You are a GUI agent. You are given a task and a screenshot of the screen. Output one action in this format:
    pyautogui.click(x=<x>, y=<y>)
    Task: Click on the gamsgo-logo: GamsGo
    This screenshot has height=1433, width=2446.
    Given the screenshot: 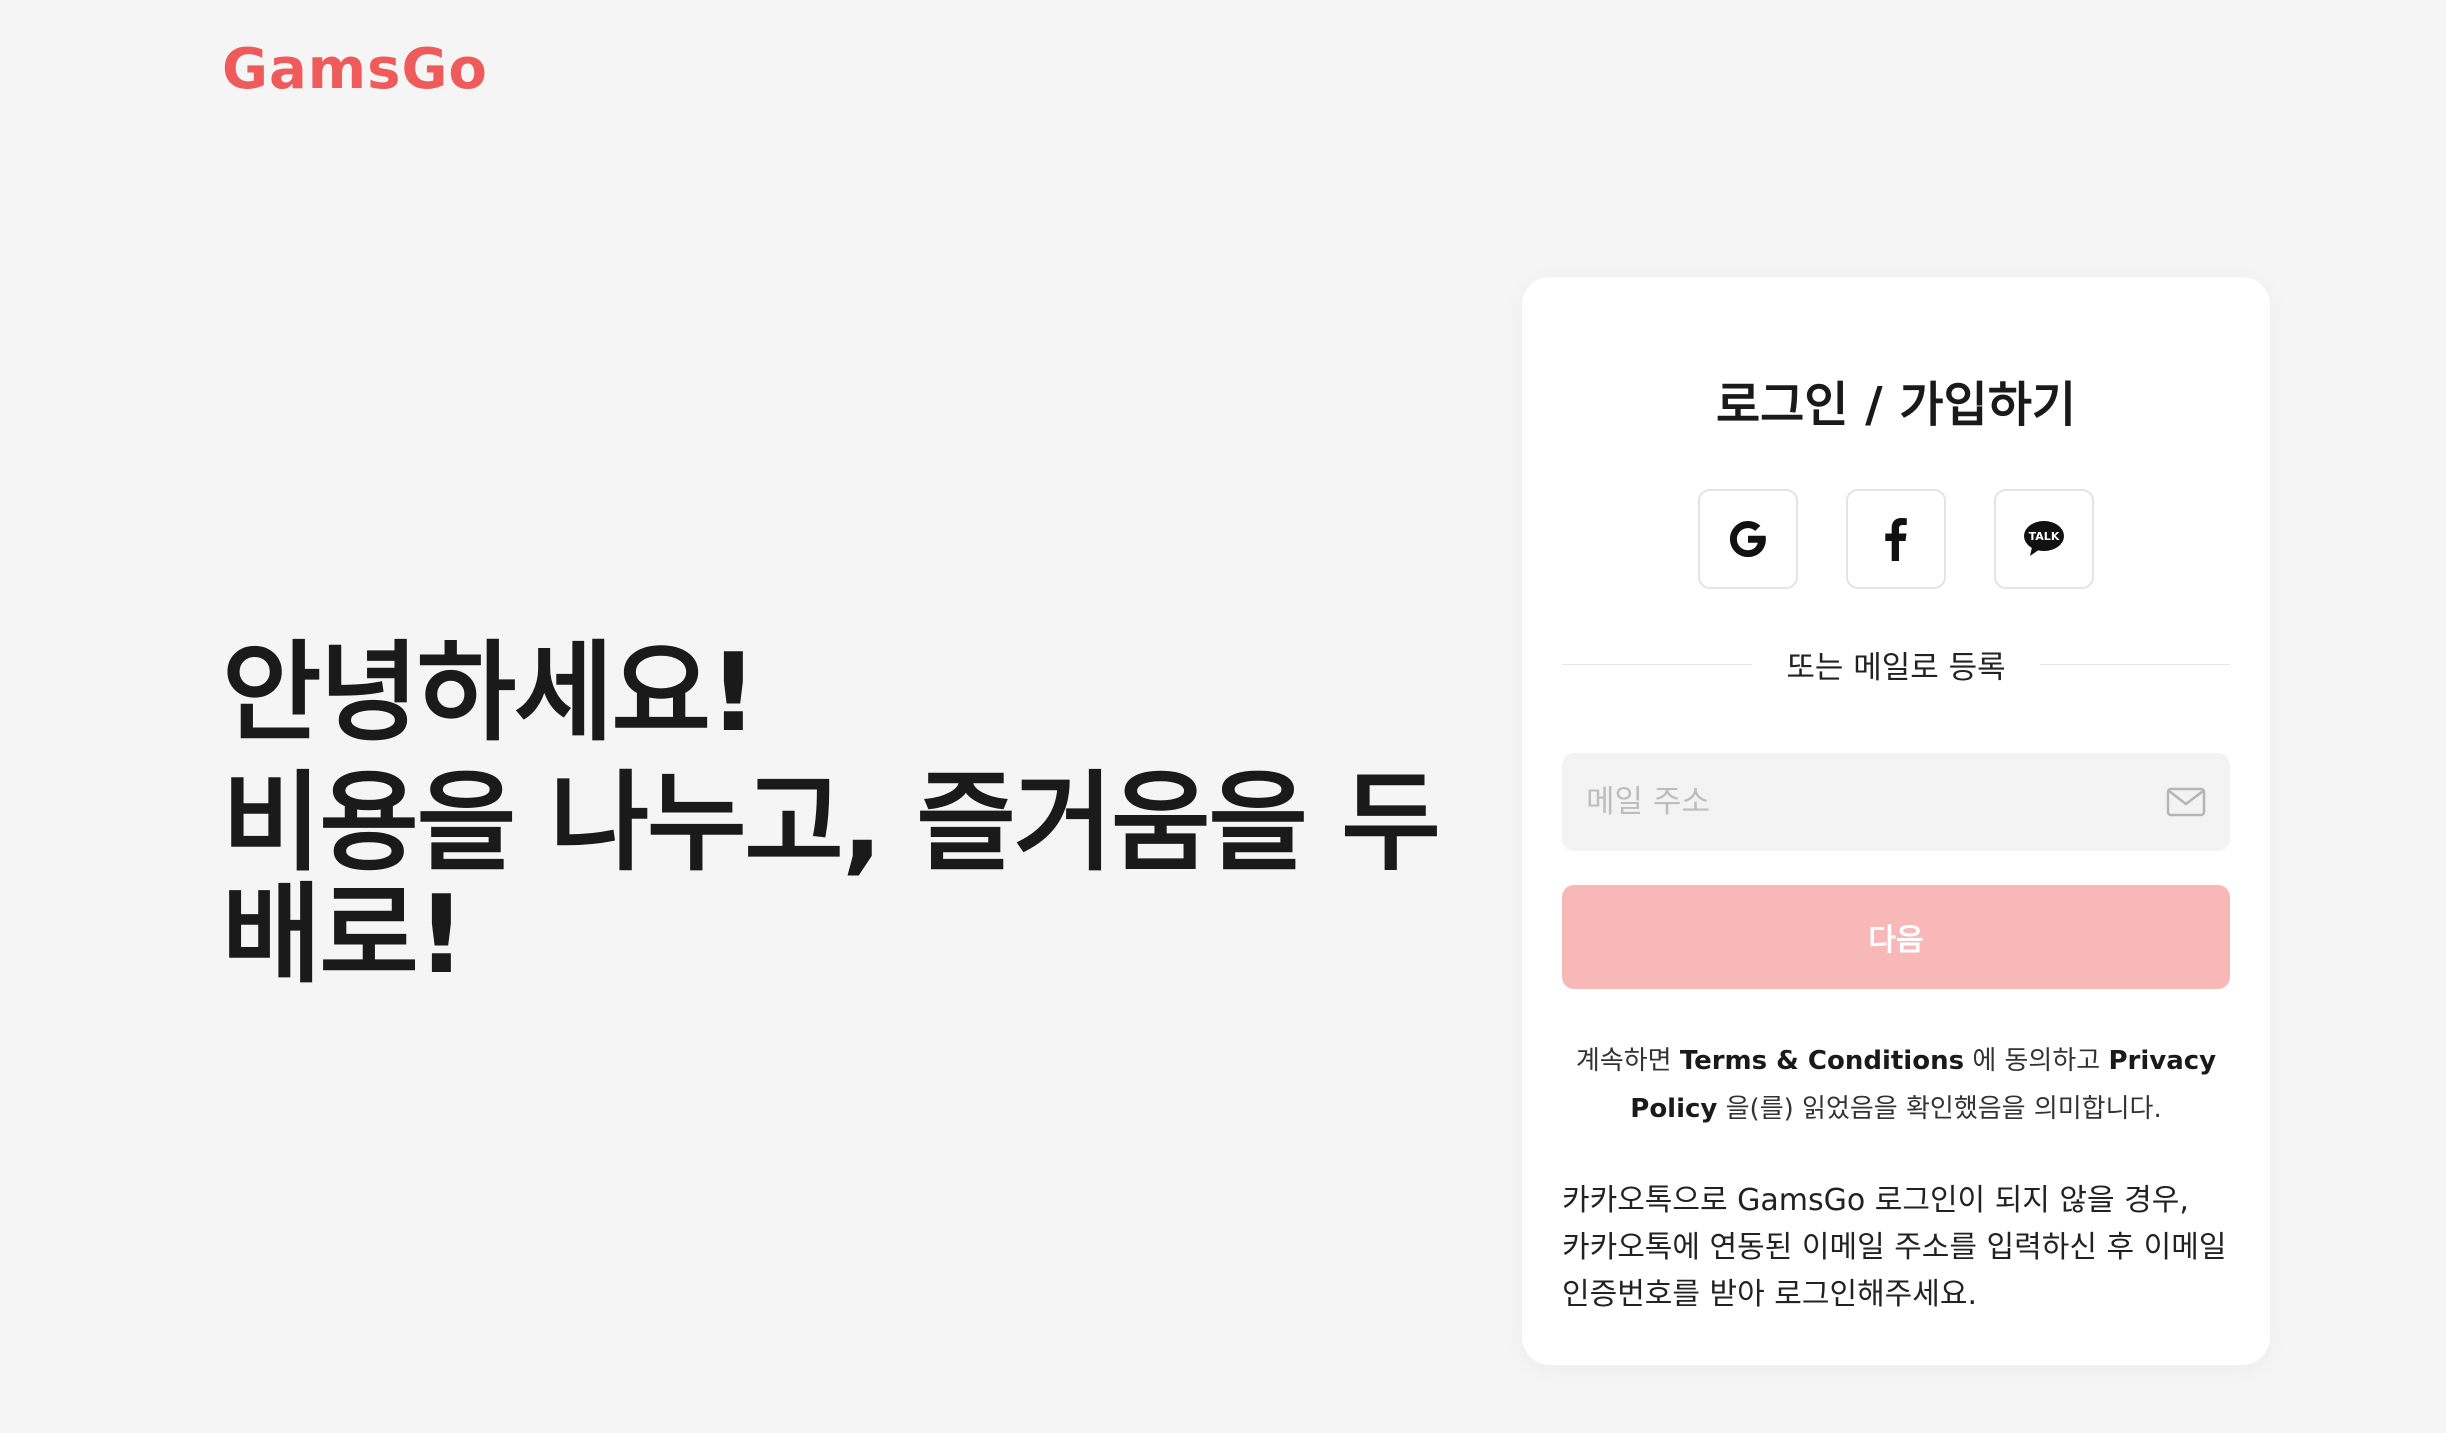 What is the action you would take?
    pyautogui.click(x=355, y=70)
    